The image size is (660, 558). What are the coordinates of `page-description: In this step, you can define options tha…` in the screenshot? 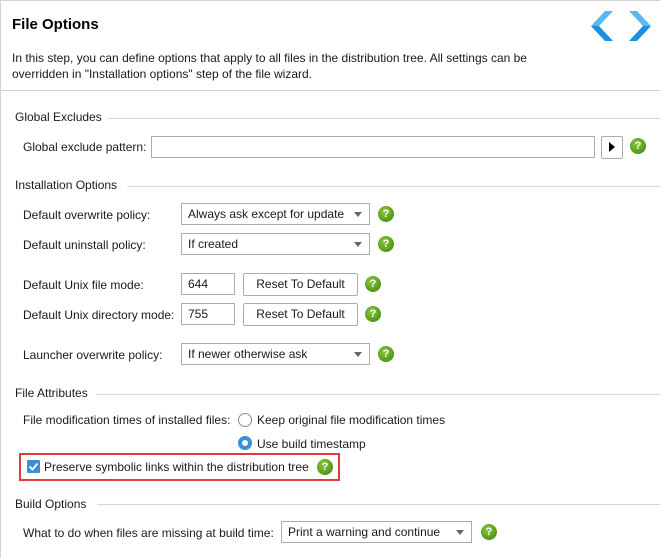 It's located at (269, 66).